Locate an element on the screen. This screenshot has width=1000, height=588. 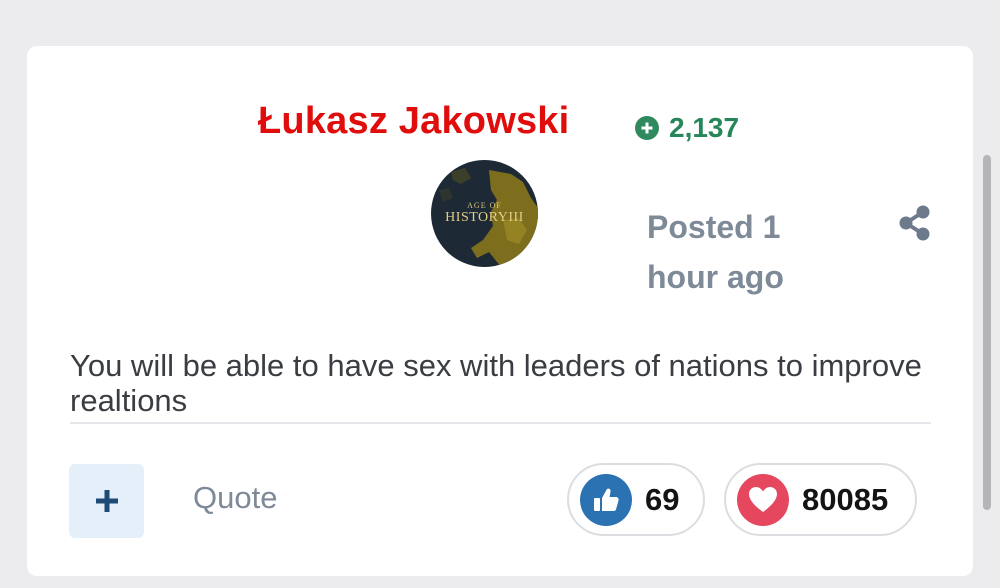
love-reaction: 80085 is located at coordinates (820, 499).